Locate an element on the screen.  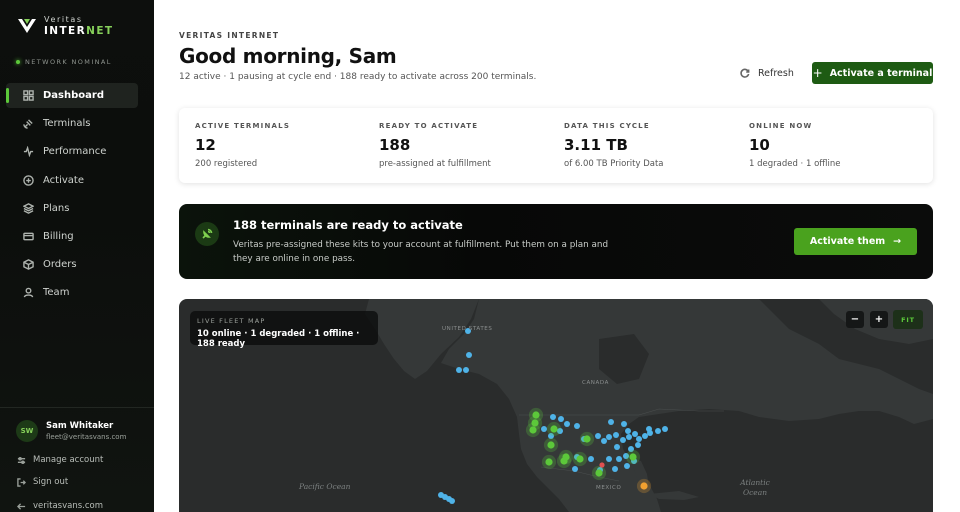
place-label-canada: CANADA is located at coordinates (595, 383).